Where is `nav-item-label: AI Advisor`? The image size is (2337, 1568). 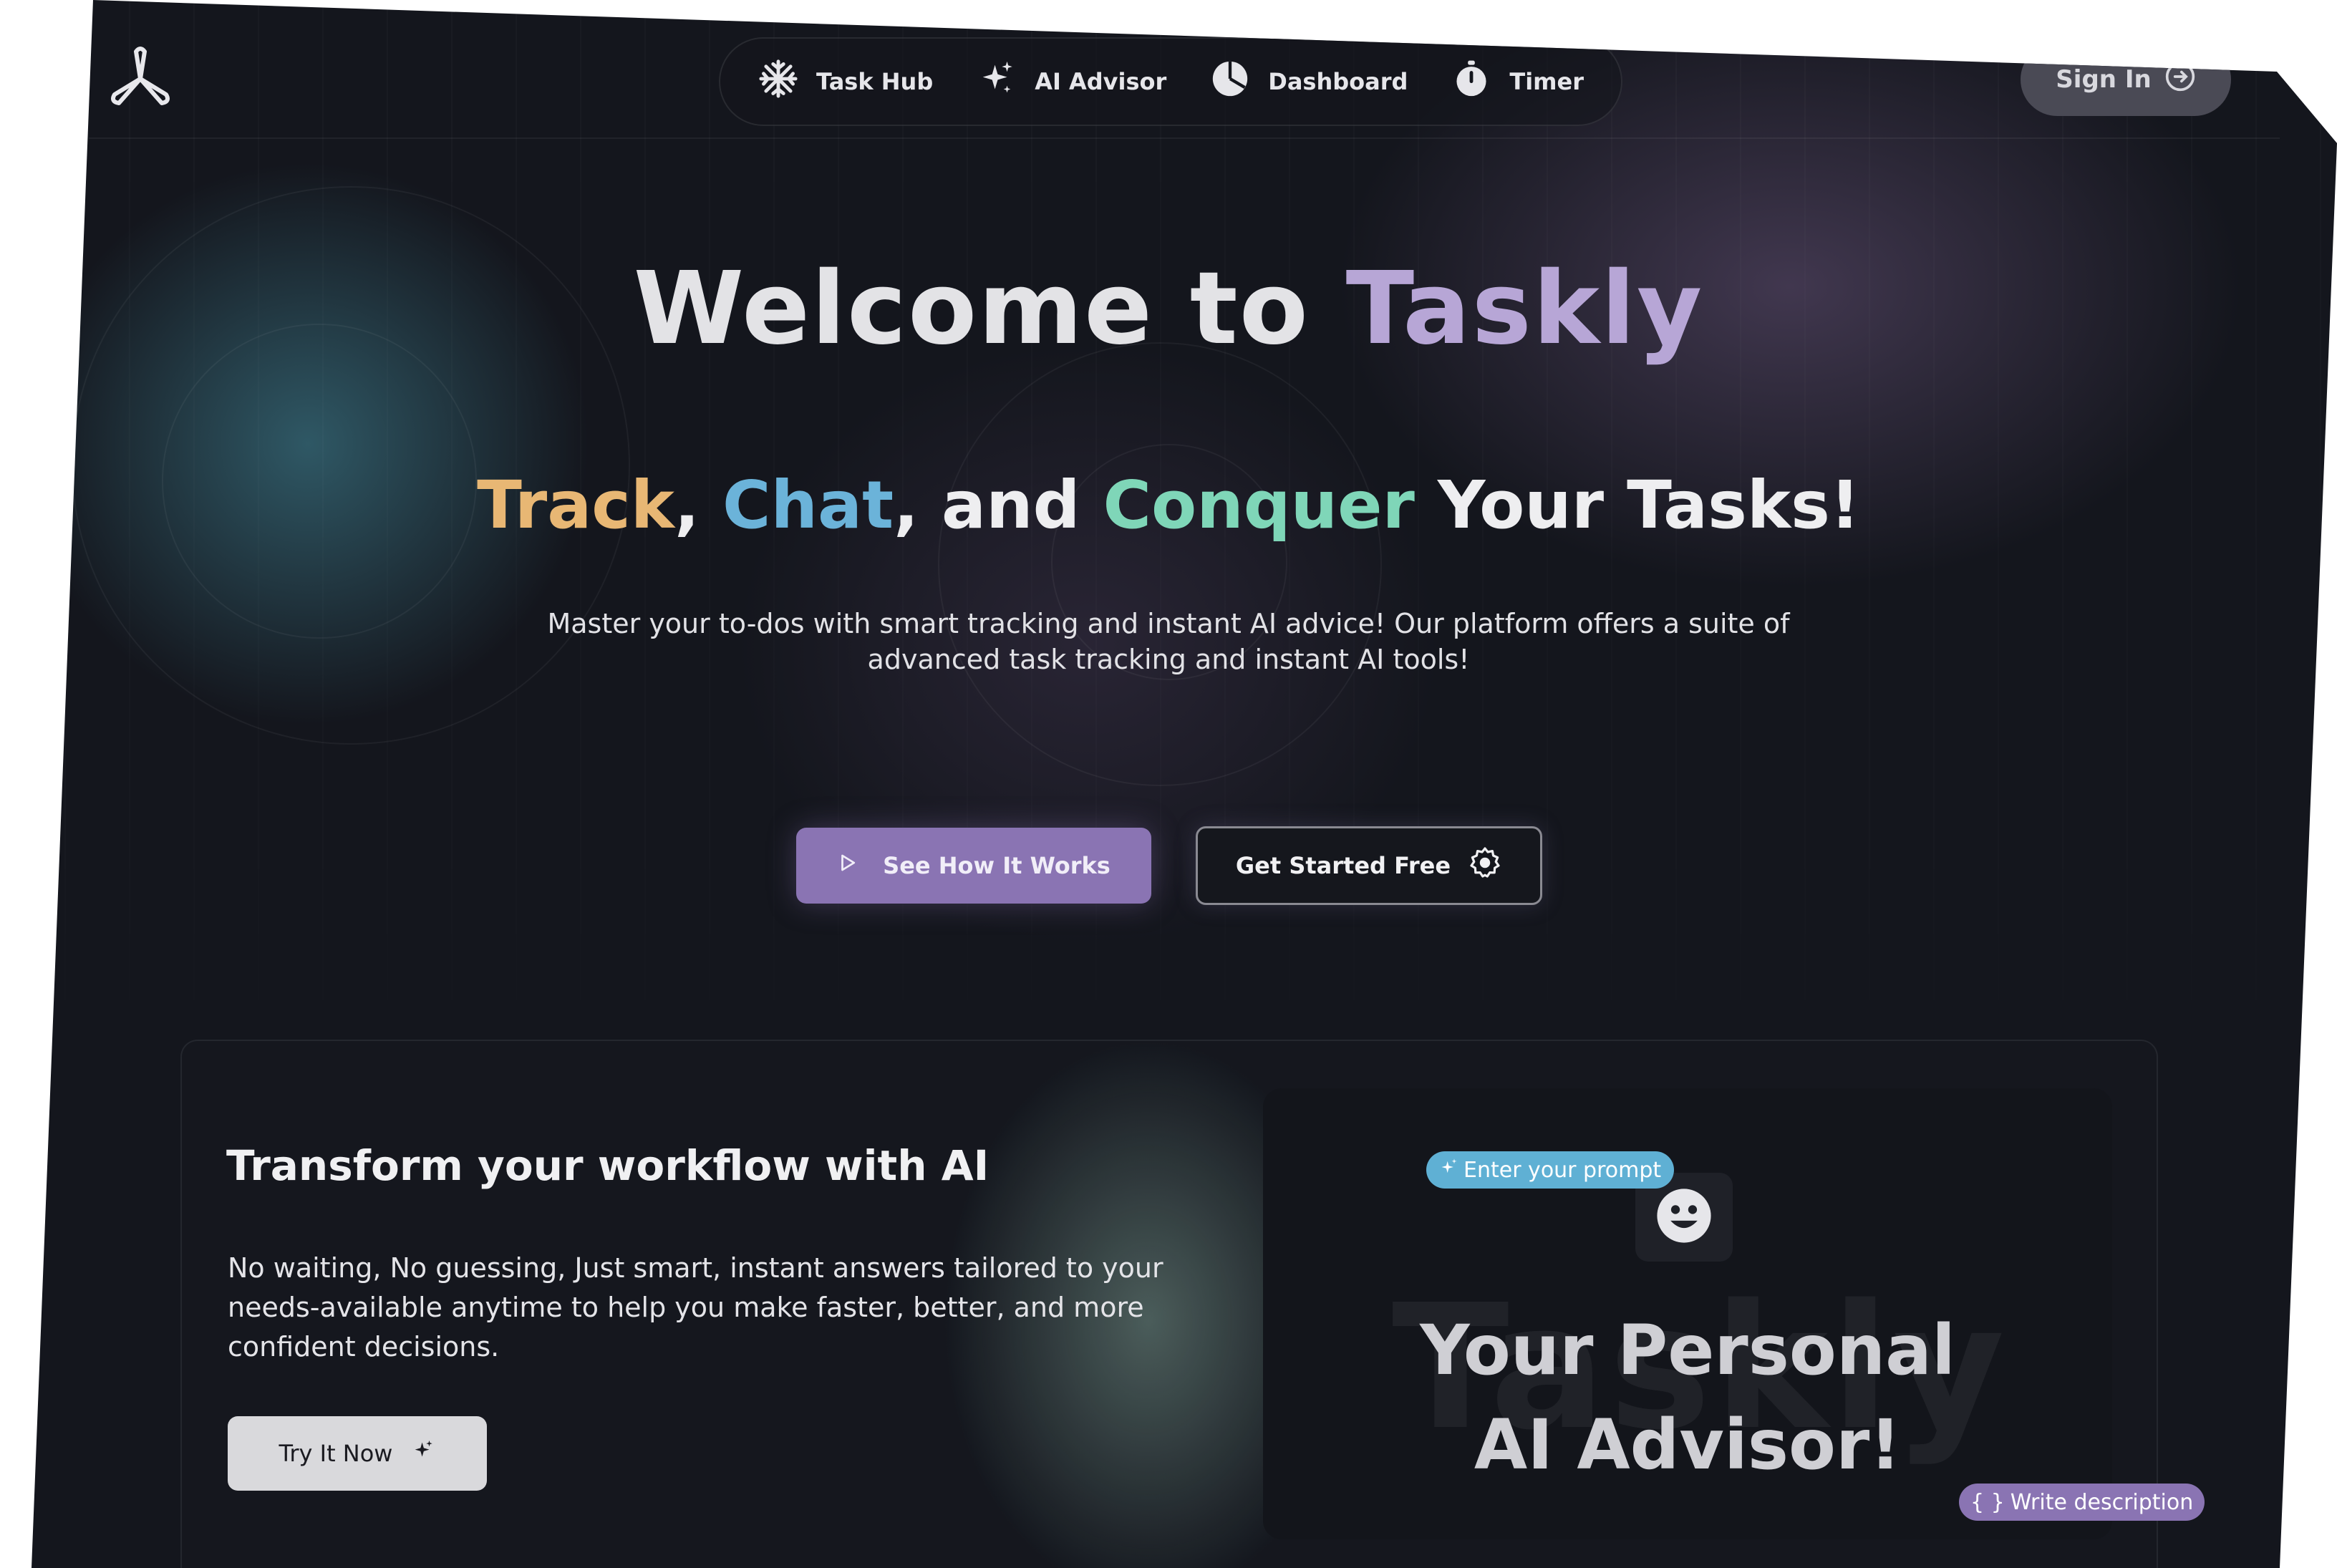
nav-item-label: AI Advisor is located at coordinates (1101, 81).